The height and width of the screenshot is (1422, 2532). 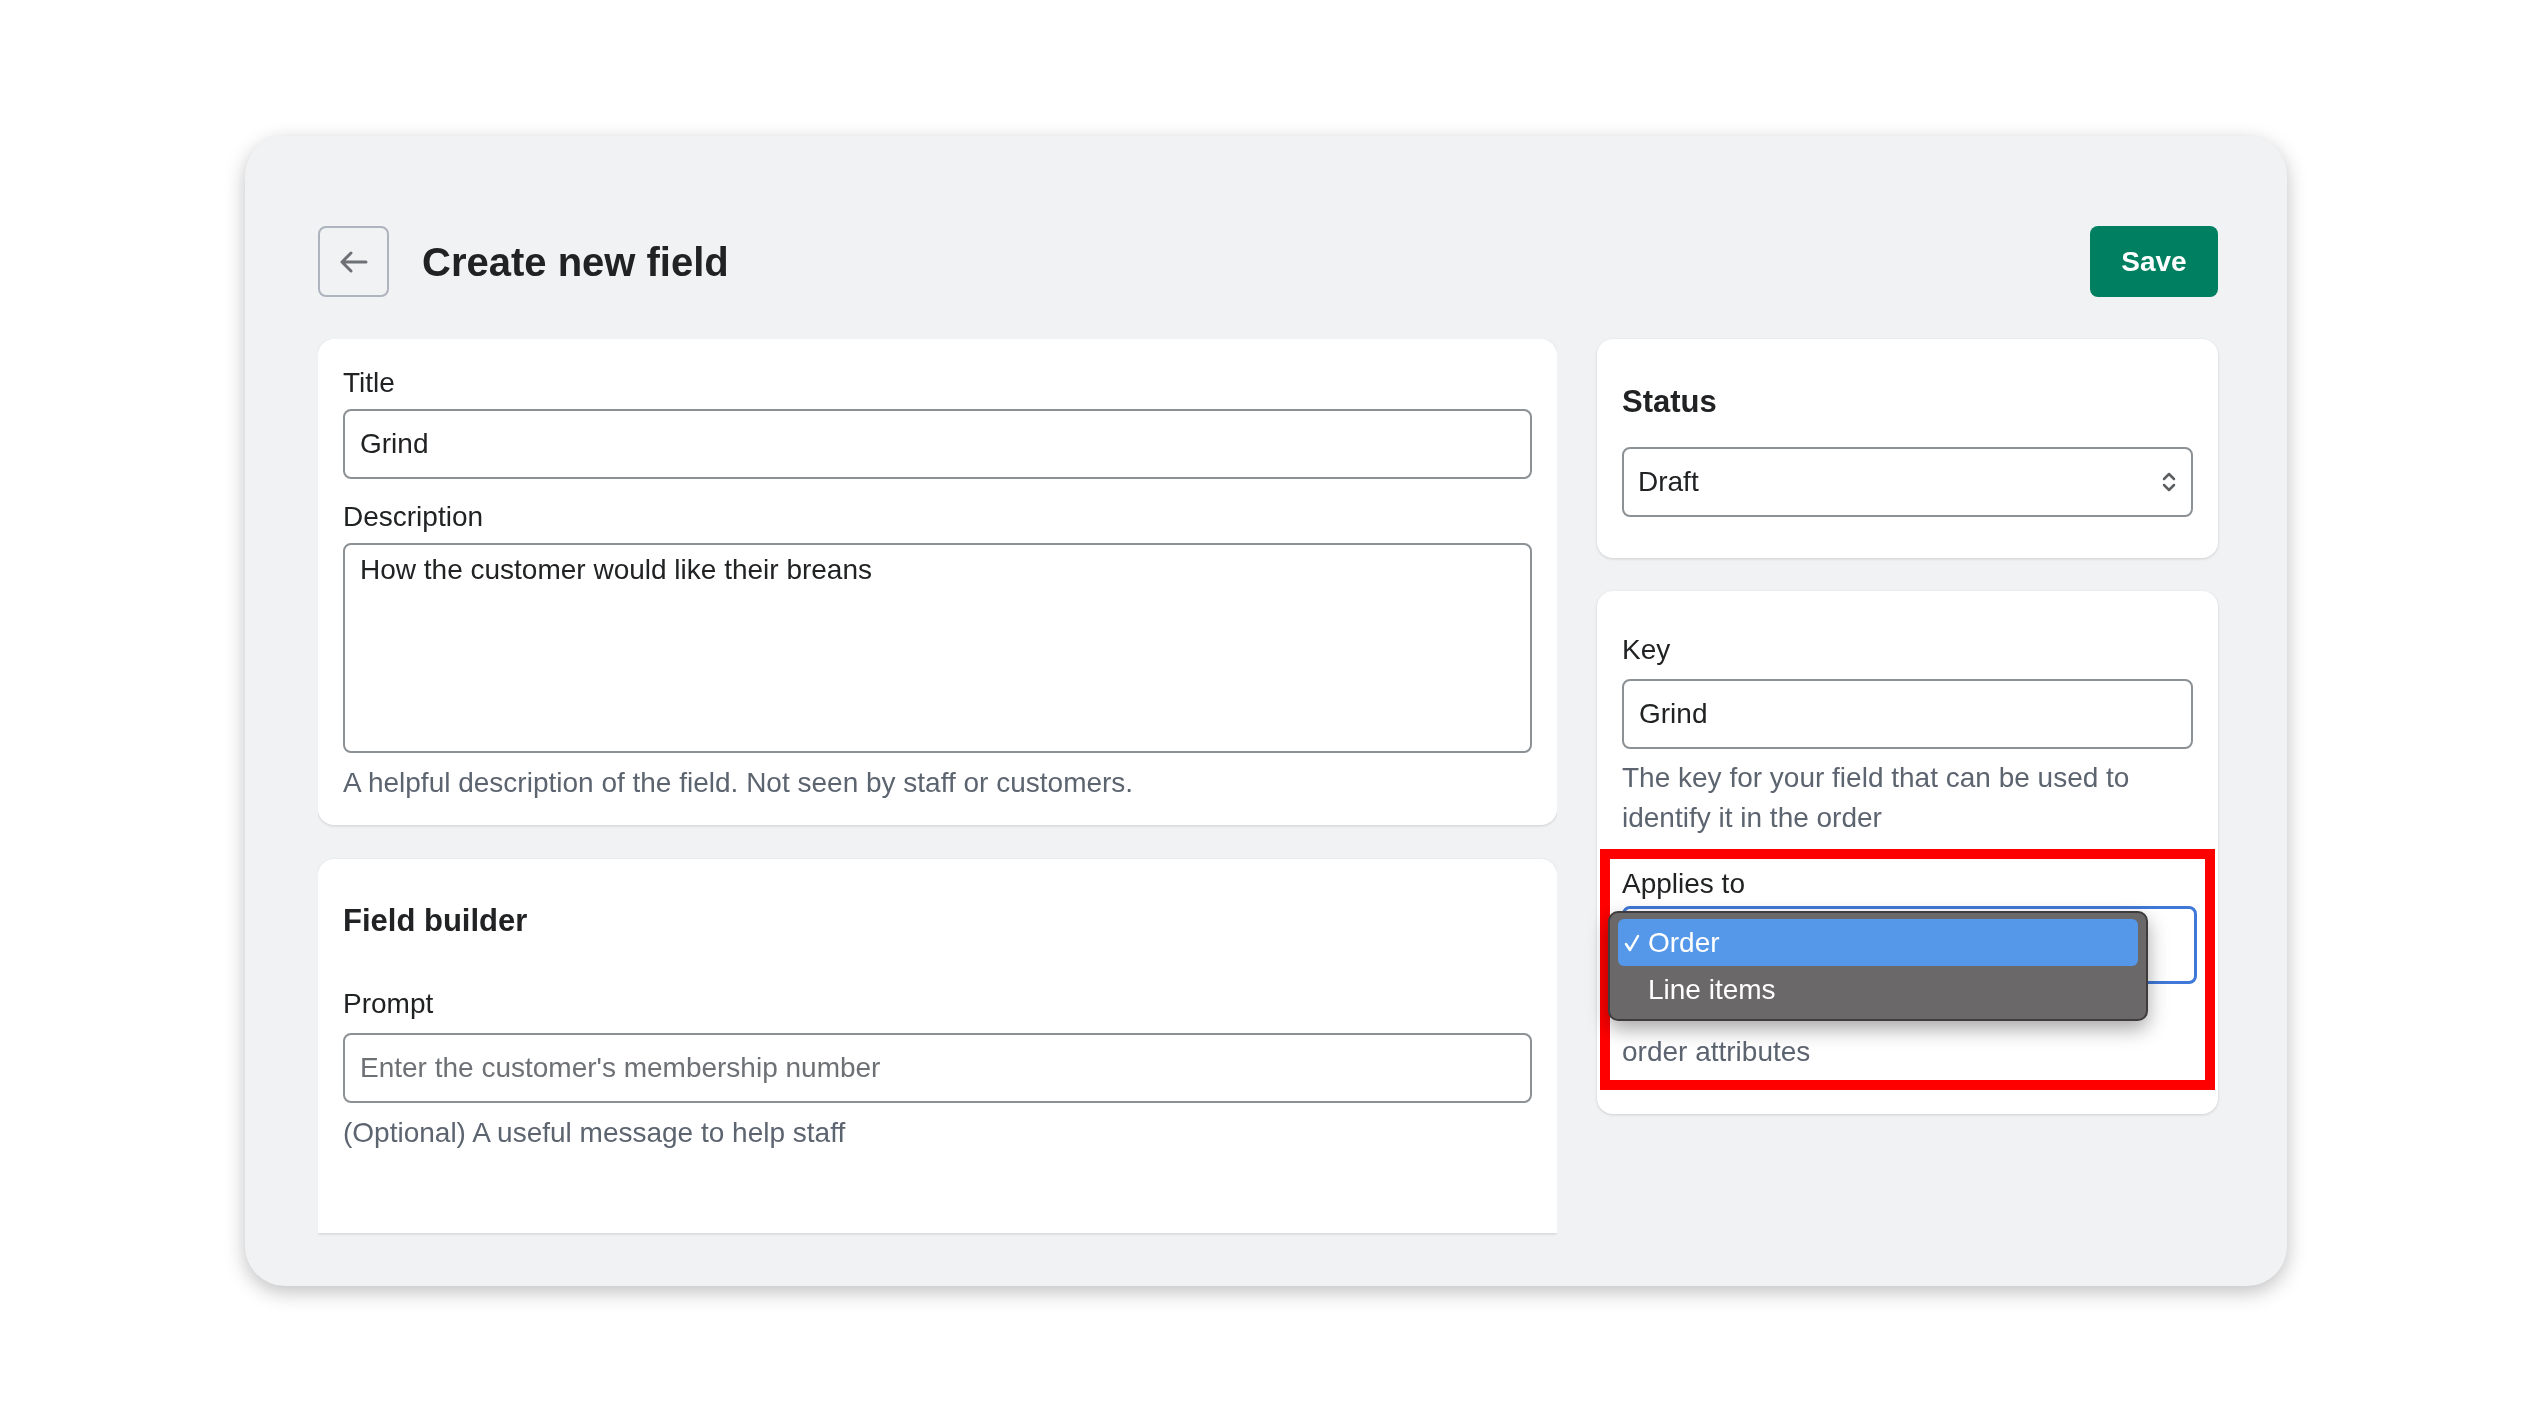 What do you see at coordinates (1717, 1052) in the screenshot?
I see `help-text: order attributes` at bounding box center [1717, 1052].